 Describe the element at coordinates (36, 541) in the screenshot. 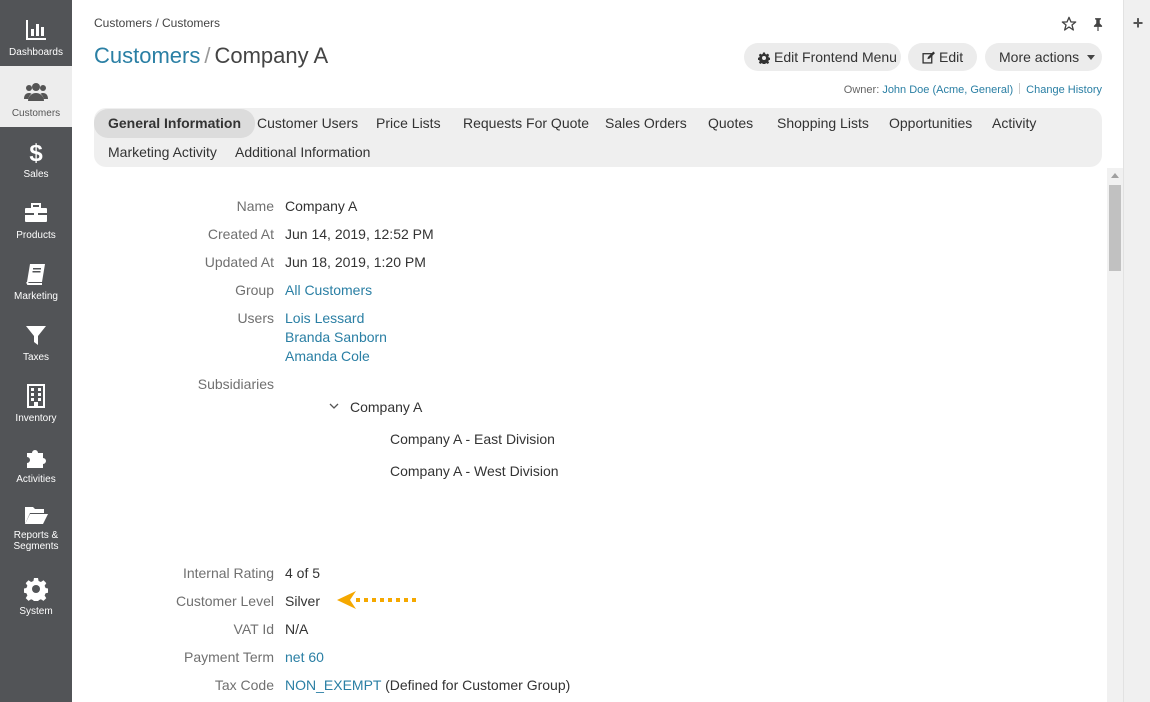

I see `sidebar-label: Reports & Segments` at that location.